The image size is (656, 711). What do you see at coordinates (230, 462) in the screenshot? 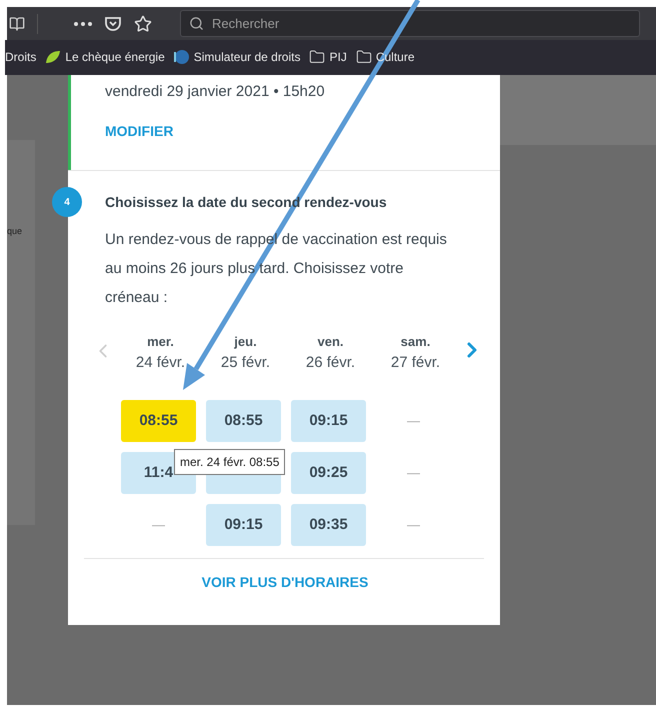
I see `tooltip: mer. 24 févr. 08:55` at bounding box center [230, 462].